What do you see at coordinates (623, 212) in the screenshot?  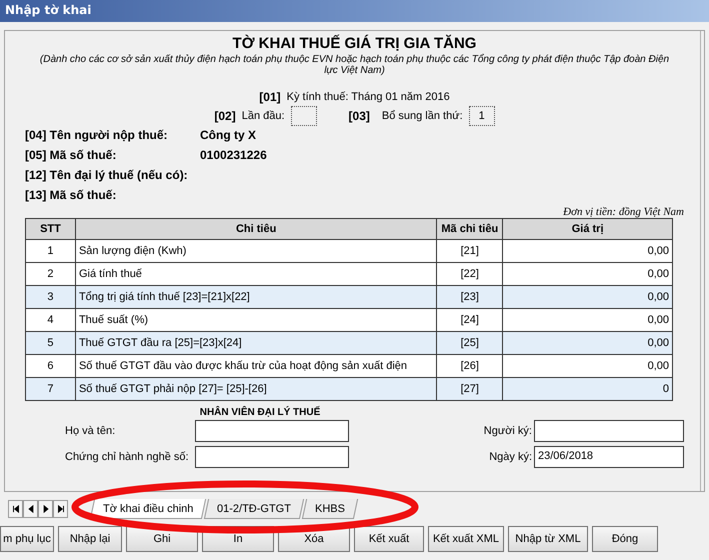 I see `currency-note: Đơn vị tiền: đồng Việt Nam` at bounding box center [623, 212].